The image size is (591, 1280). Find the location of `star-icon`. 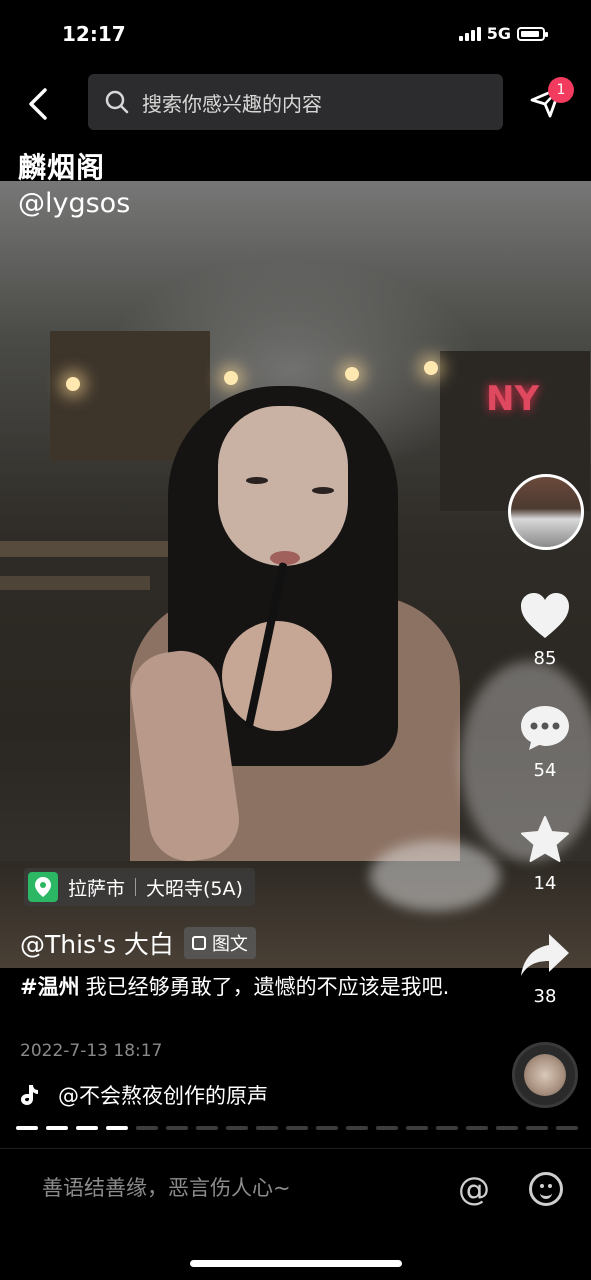

star-icon is located at coordinates (545, 839).